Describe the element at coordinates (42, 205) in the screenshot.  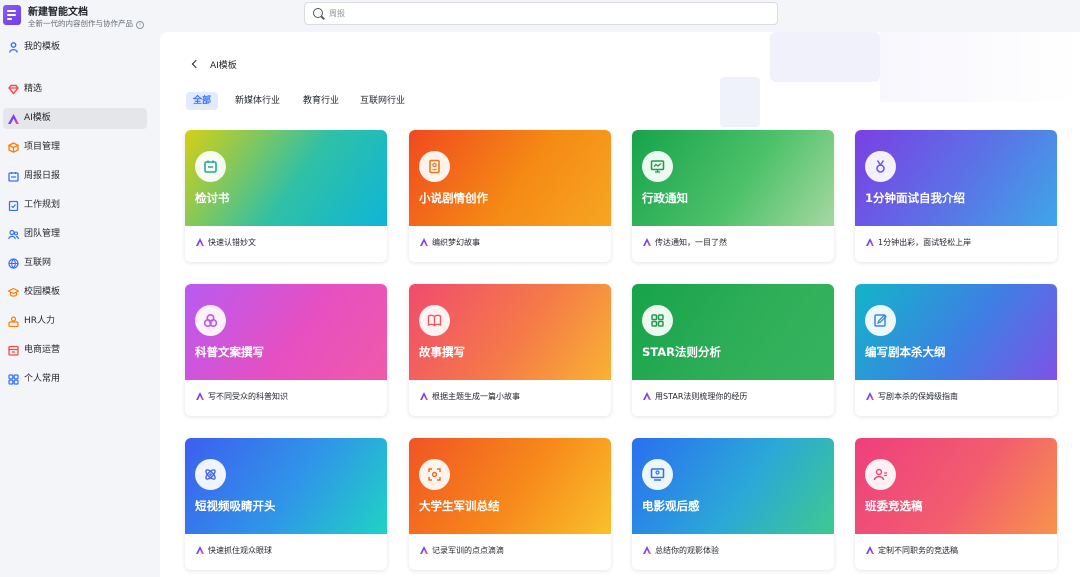
I see `sidebar-item-label: 工作规划` at that location.